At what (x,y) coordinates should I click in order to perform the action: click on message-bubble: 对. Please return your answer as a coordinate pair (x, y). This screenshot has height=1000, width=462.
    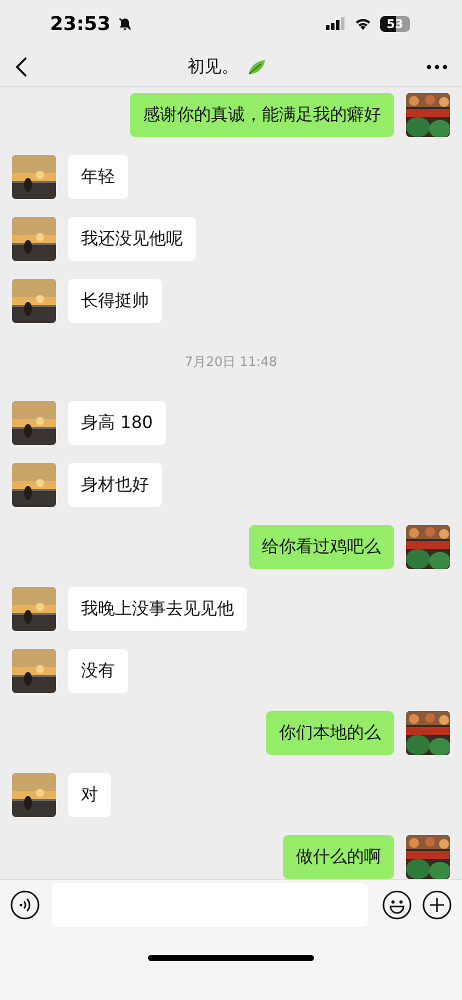
    Looking at the image, I should click on (89, 795).